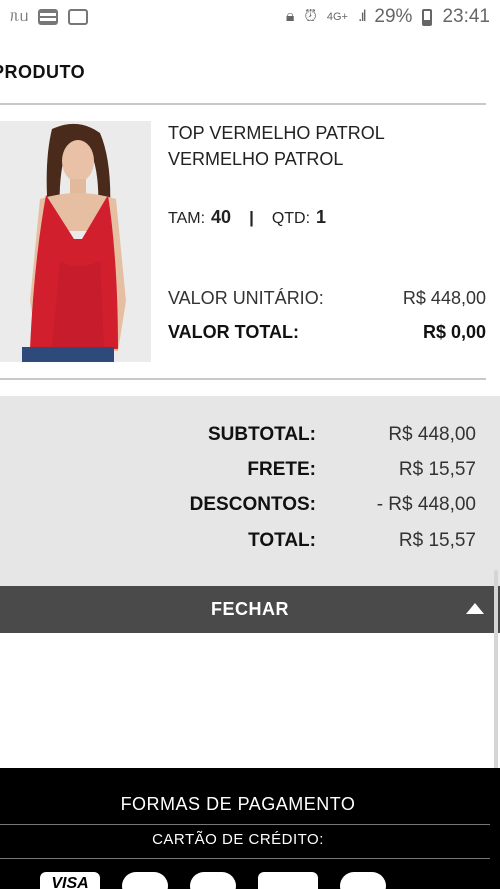 This screenshot has height=889, width=500. I want to click on size-label: TAM:, so click(187, 218).